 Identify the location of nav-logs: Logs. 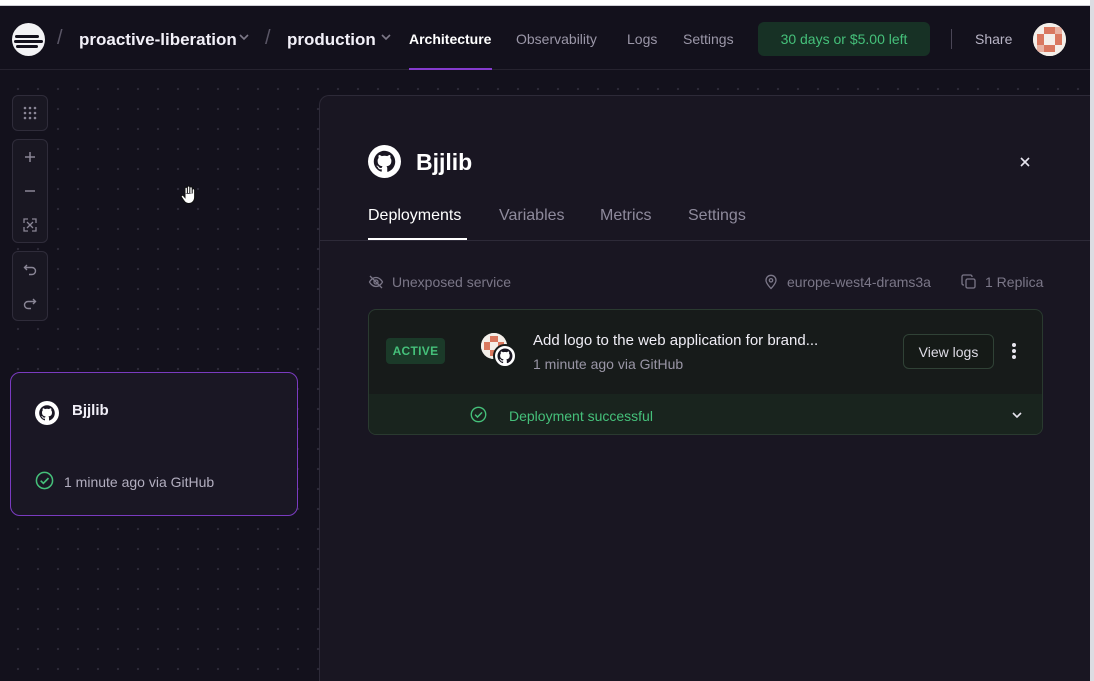
(642, 39).